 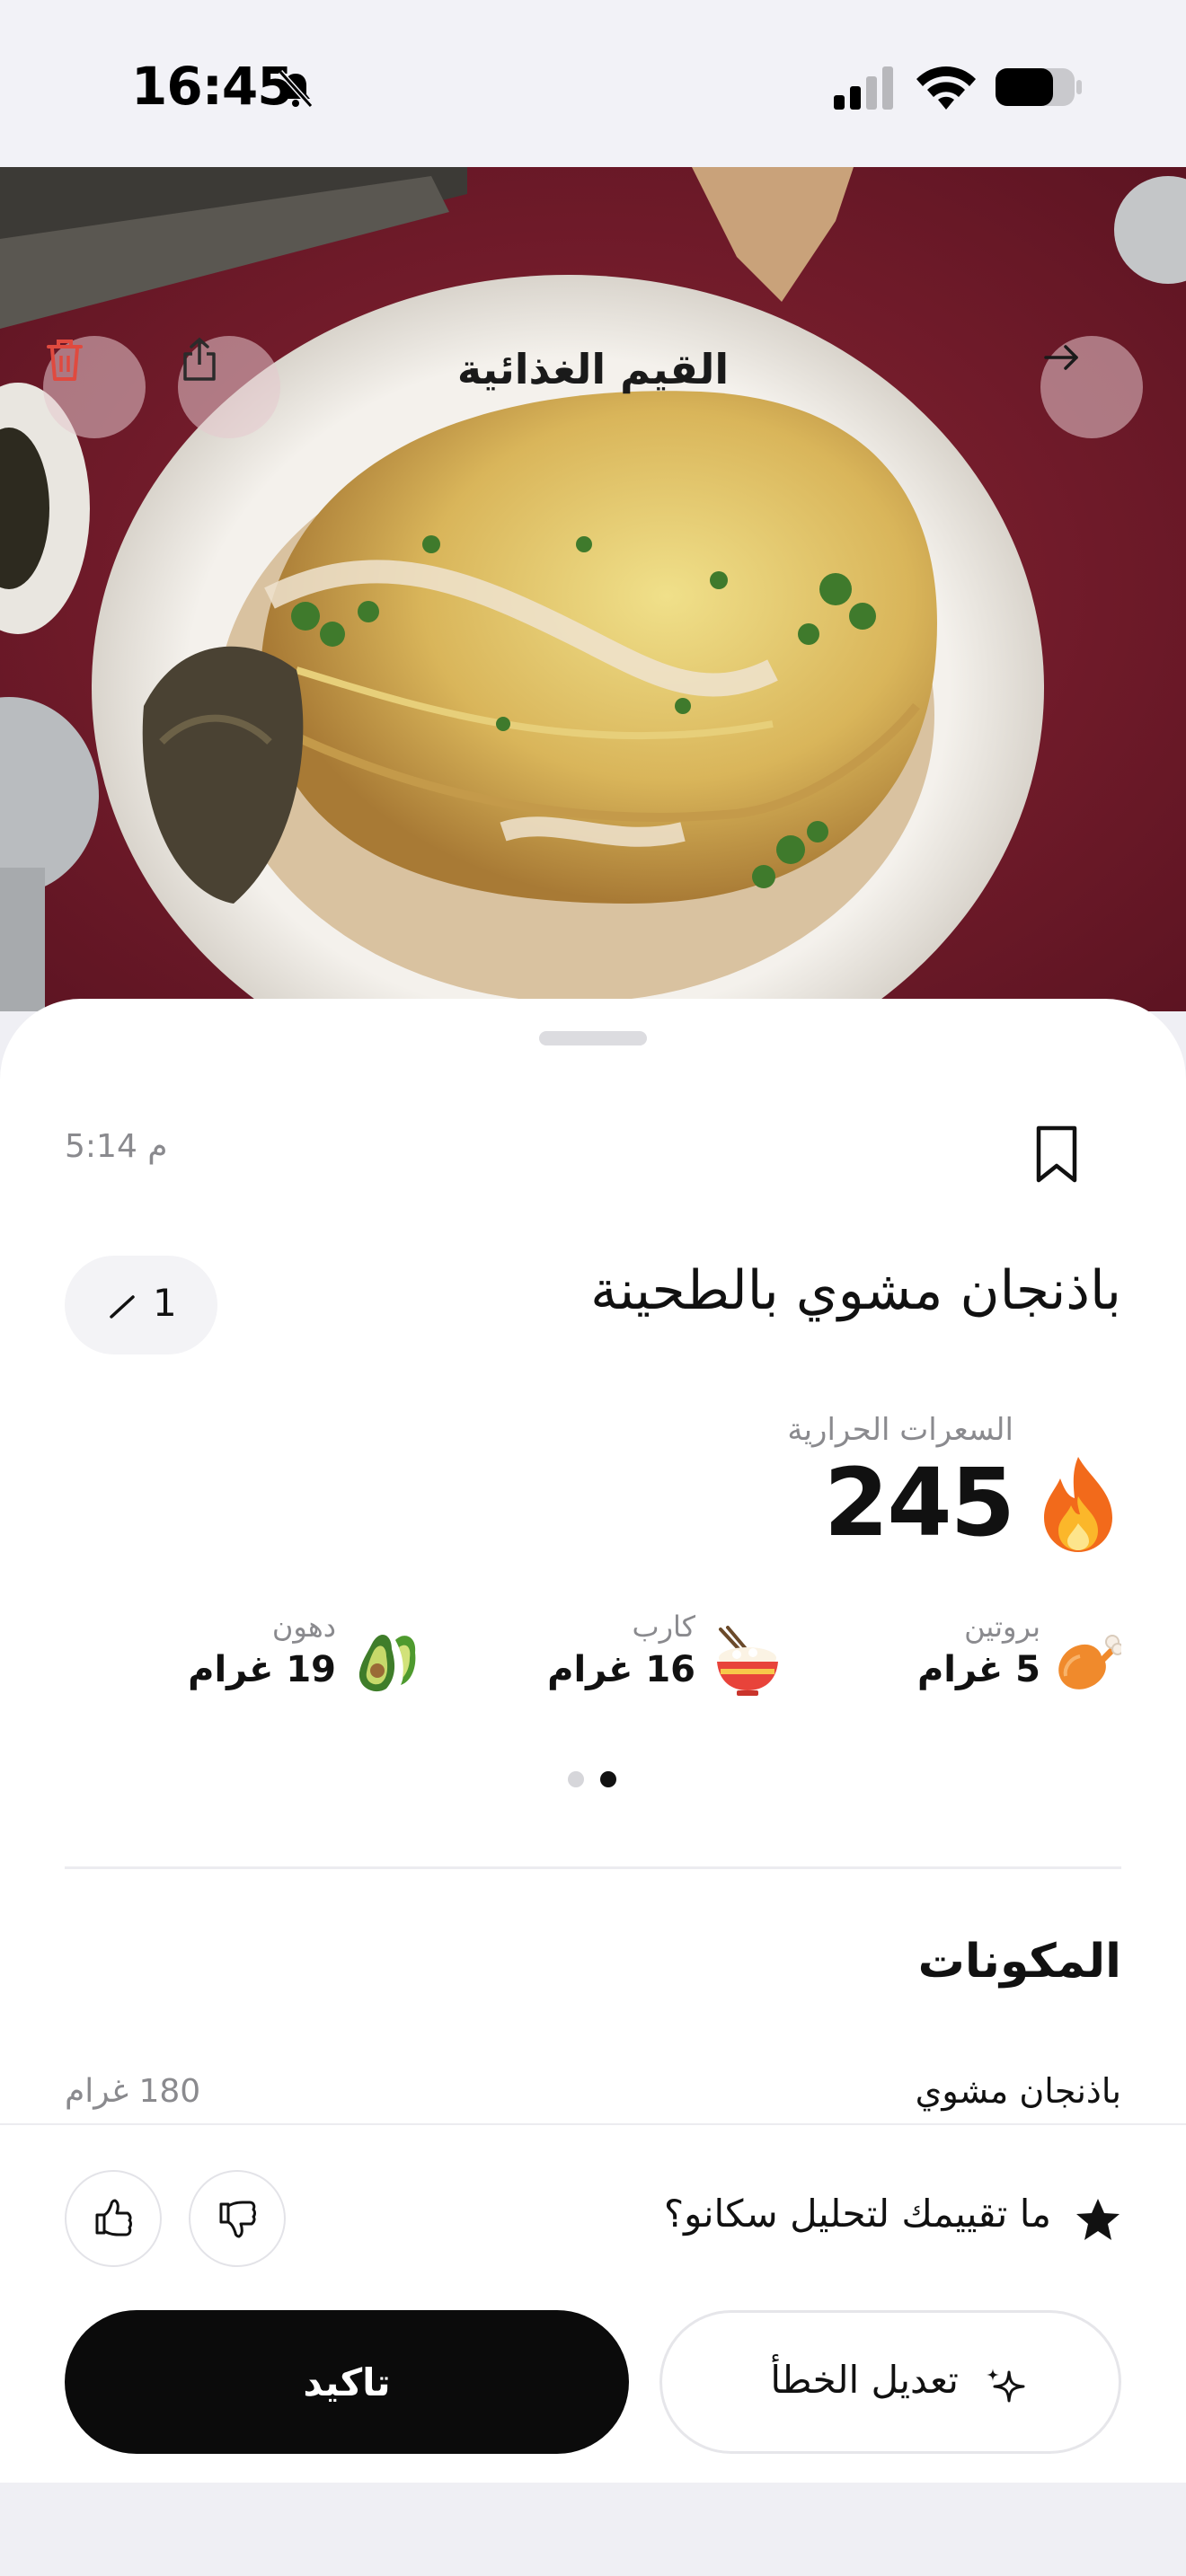 I want to click on page-dot, so click(x=576, y=1779).